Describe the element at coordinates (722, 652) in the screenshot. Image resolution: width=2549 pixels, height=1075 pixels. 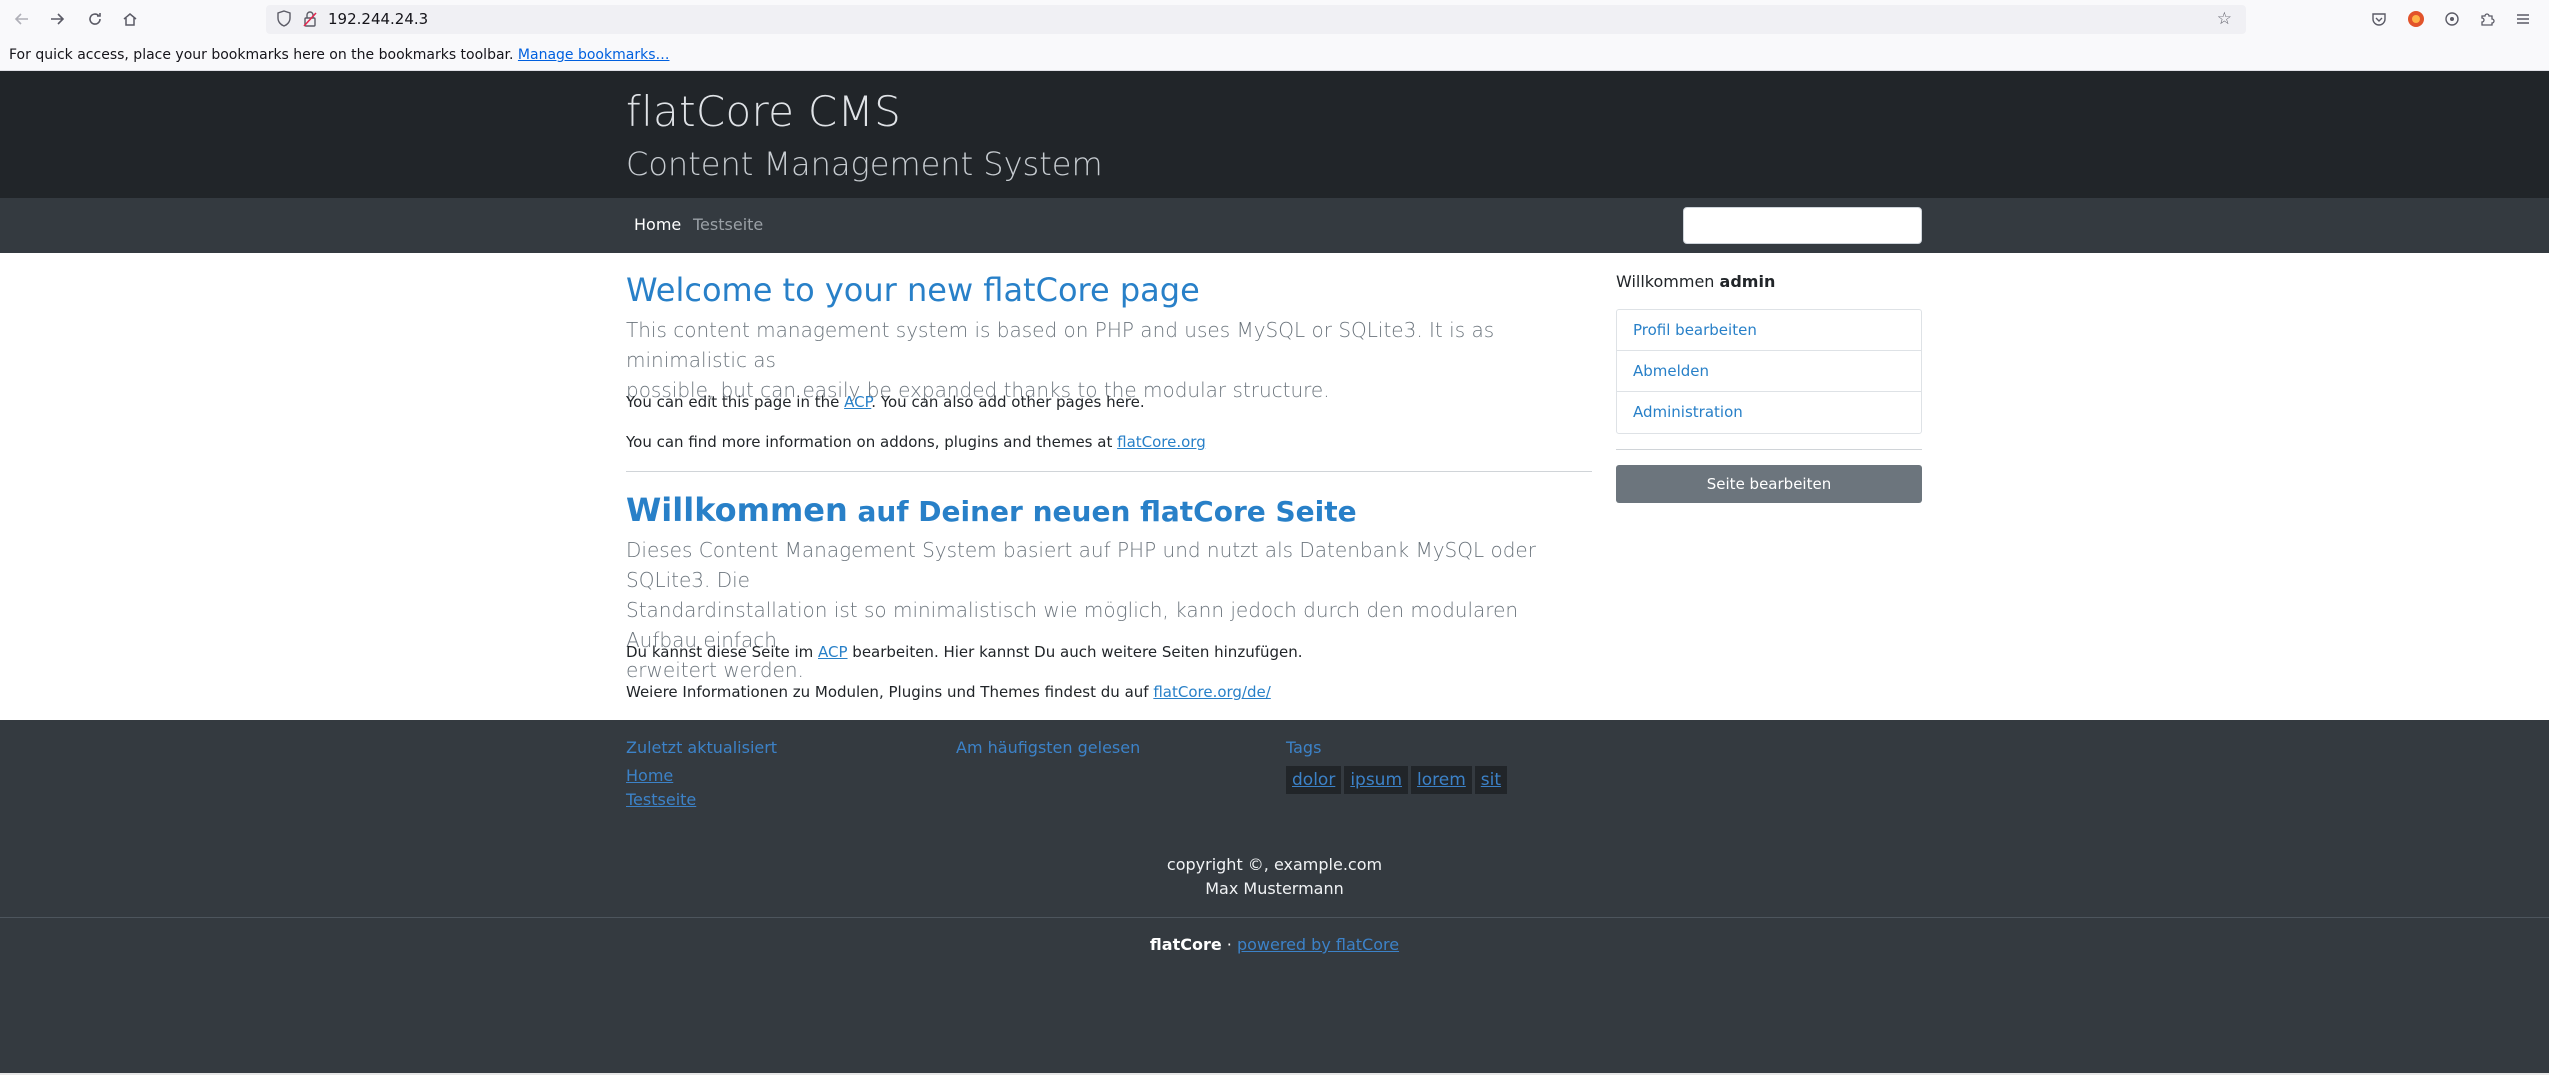
I see `bearbeiten-text: Du kannst diese Seite im` at that location.